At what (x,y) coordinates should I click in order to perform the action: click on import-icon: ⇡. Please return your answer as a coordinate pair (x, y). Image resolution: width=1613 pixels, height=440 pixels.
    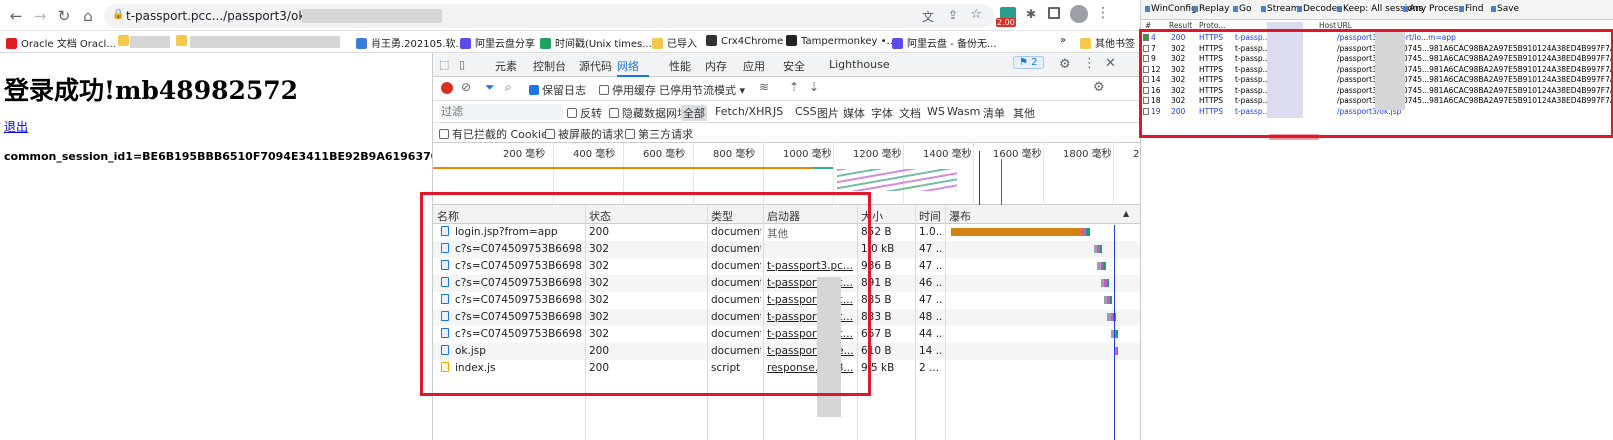
    Looking at the image, I should click on (794, 87).